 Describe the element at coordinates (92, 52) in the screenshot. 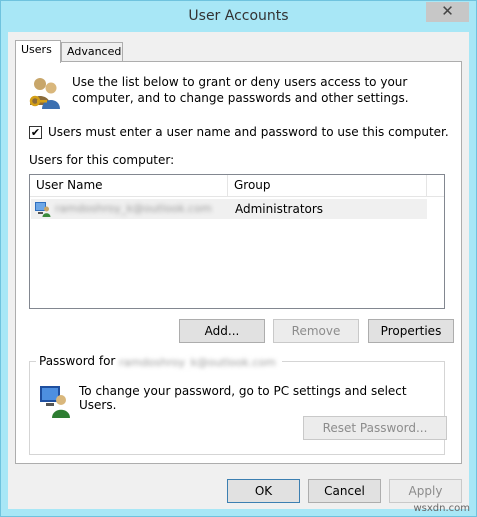

I see `tab-advanced: Advanced` at that location.